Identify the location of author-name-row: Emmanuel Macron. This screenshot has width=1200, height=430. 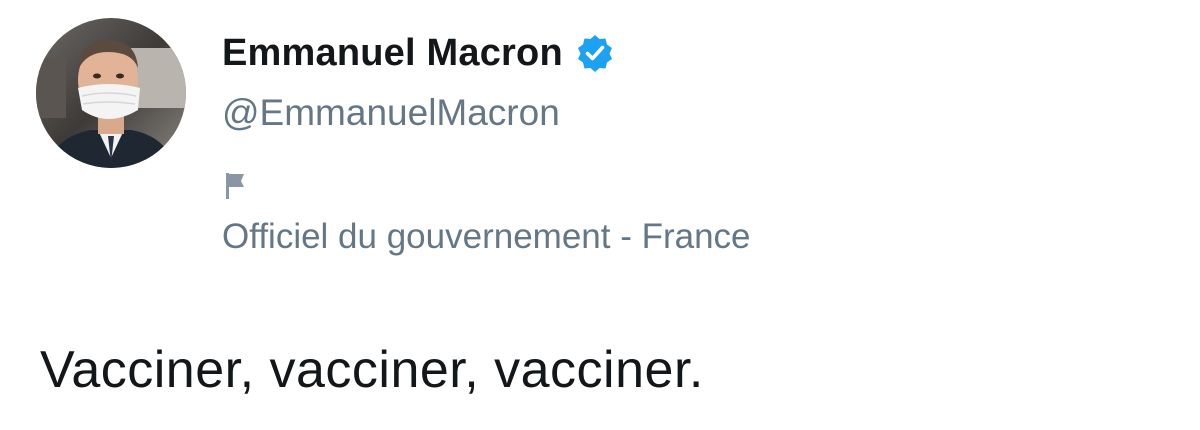
(418, 53).